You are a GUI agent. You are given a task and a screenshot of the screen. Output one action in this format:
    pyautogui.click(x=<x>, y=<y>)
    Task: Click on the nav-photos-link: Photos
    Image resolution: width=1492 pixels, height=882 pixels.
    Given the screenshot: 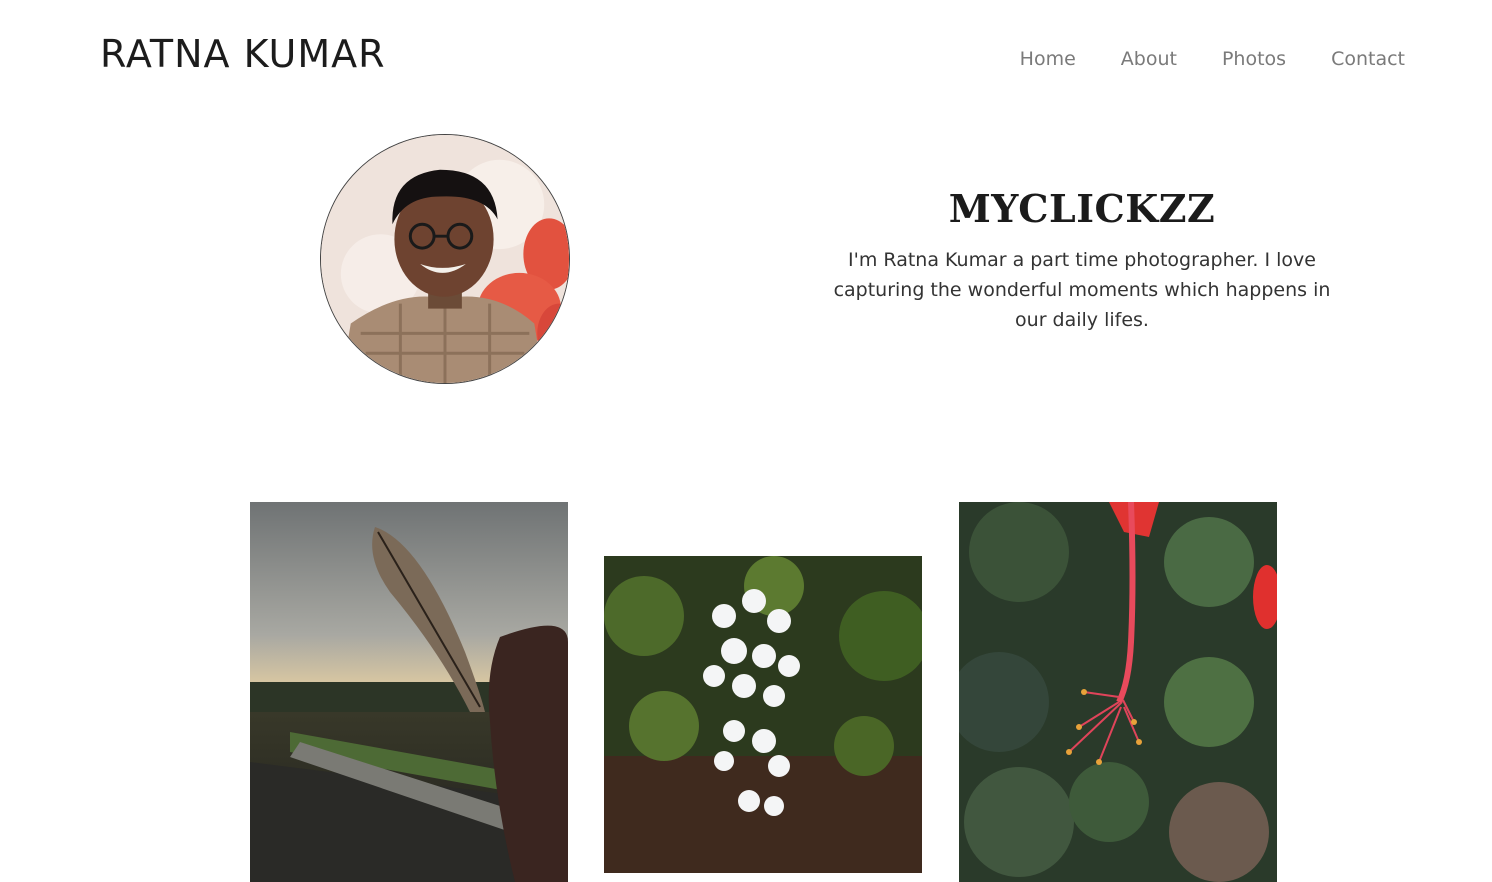 What is the action you would take?
    pyautogui.click(x=1254, y=59)
    